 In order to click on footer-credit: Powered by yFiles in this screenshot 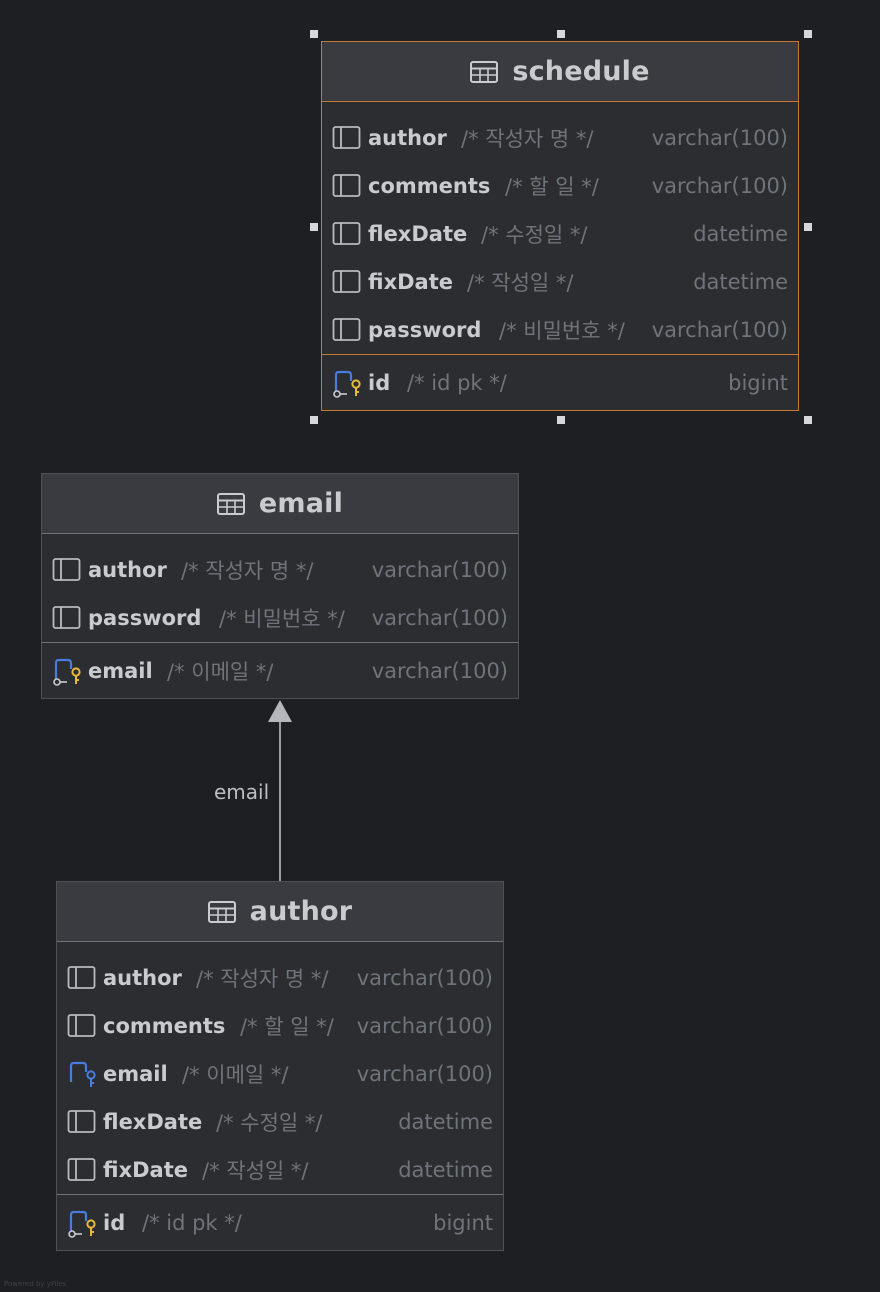, I will do `click(35, 1284)`.